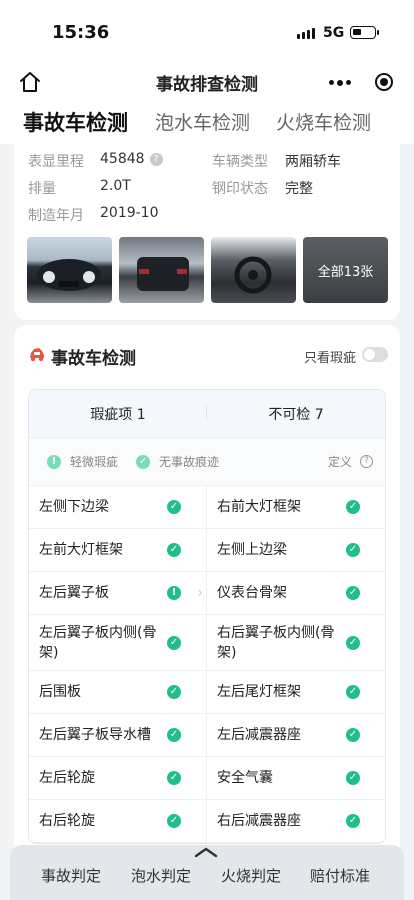  I want to click on table-cell: 左后翼子板导水槽 ✓, so click(118, 735).